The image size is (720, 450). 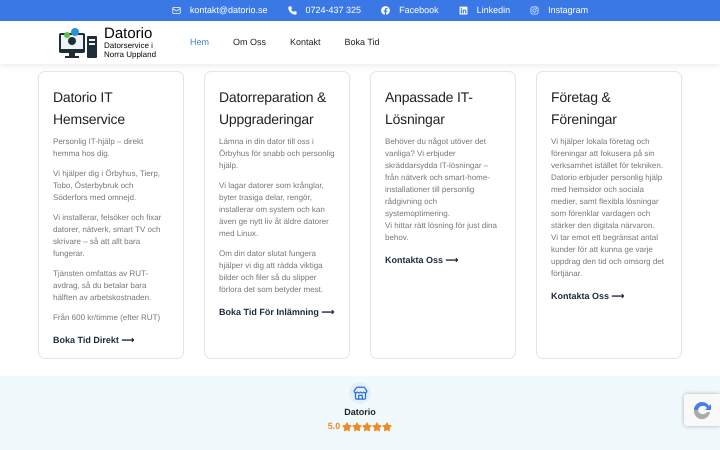 I want to click on card-text: Om din dator slutat fungera hjälper vi dig att rädda viktiga bilder och filer så du slipper förlora det som betyder mest., so click(x=271, y=272).